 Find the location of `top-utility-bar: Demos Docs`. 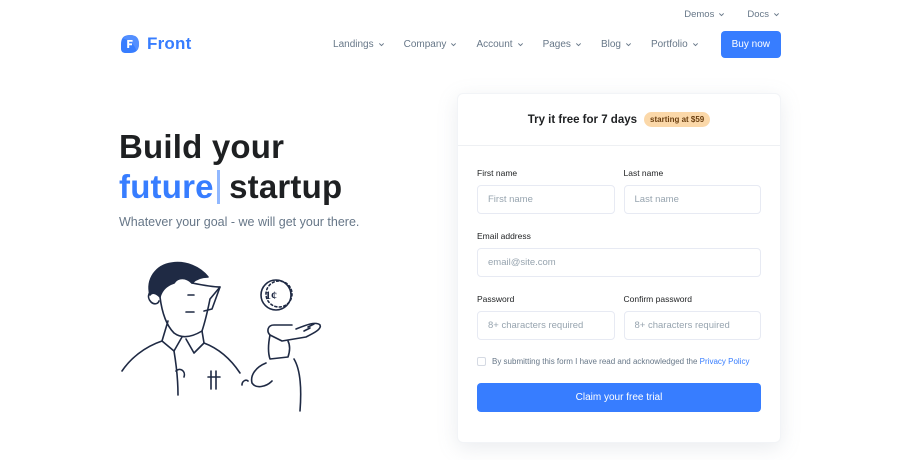

top-utility-bar: Demos Docs is located at coordinates (732, 14).